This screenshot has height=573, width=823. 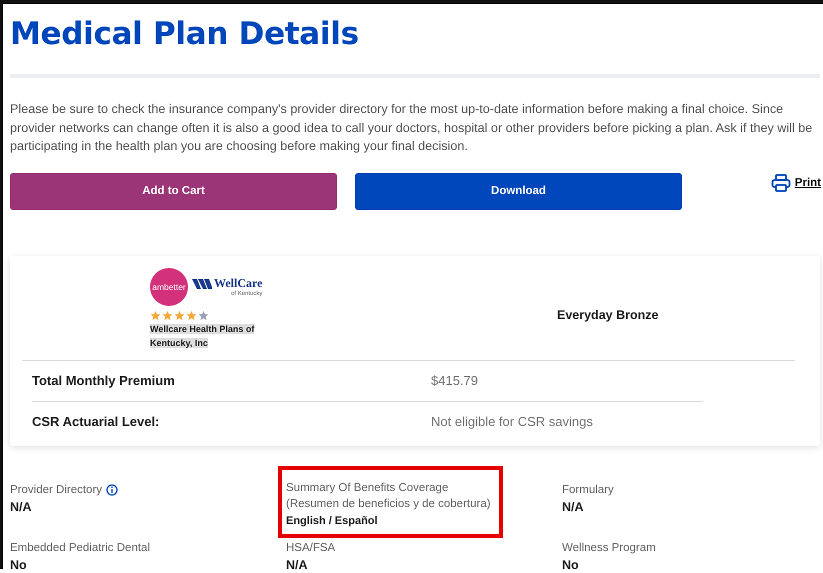 What do you see at coordinates (796, 183) in the screenshot?
I see `print-link: Print` at bounding box center [796, 183].